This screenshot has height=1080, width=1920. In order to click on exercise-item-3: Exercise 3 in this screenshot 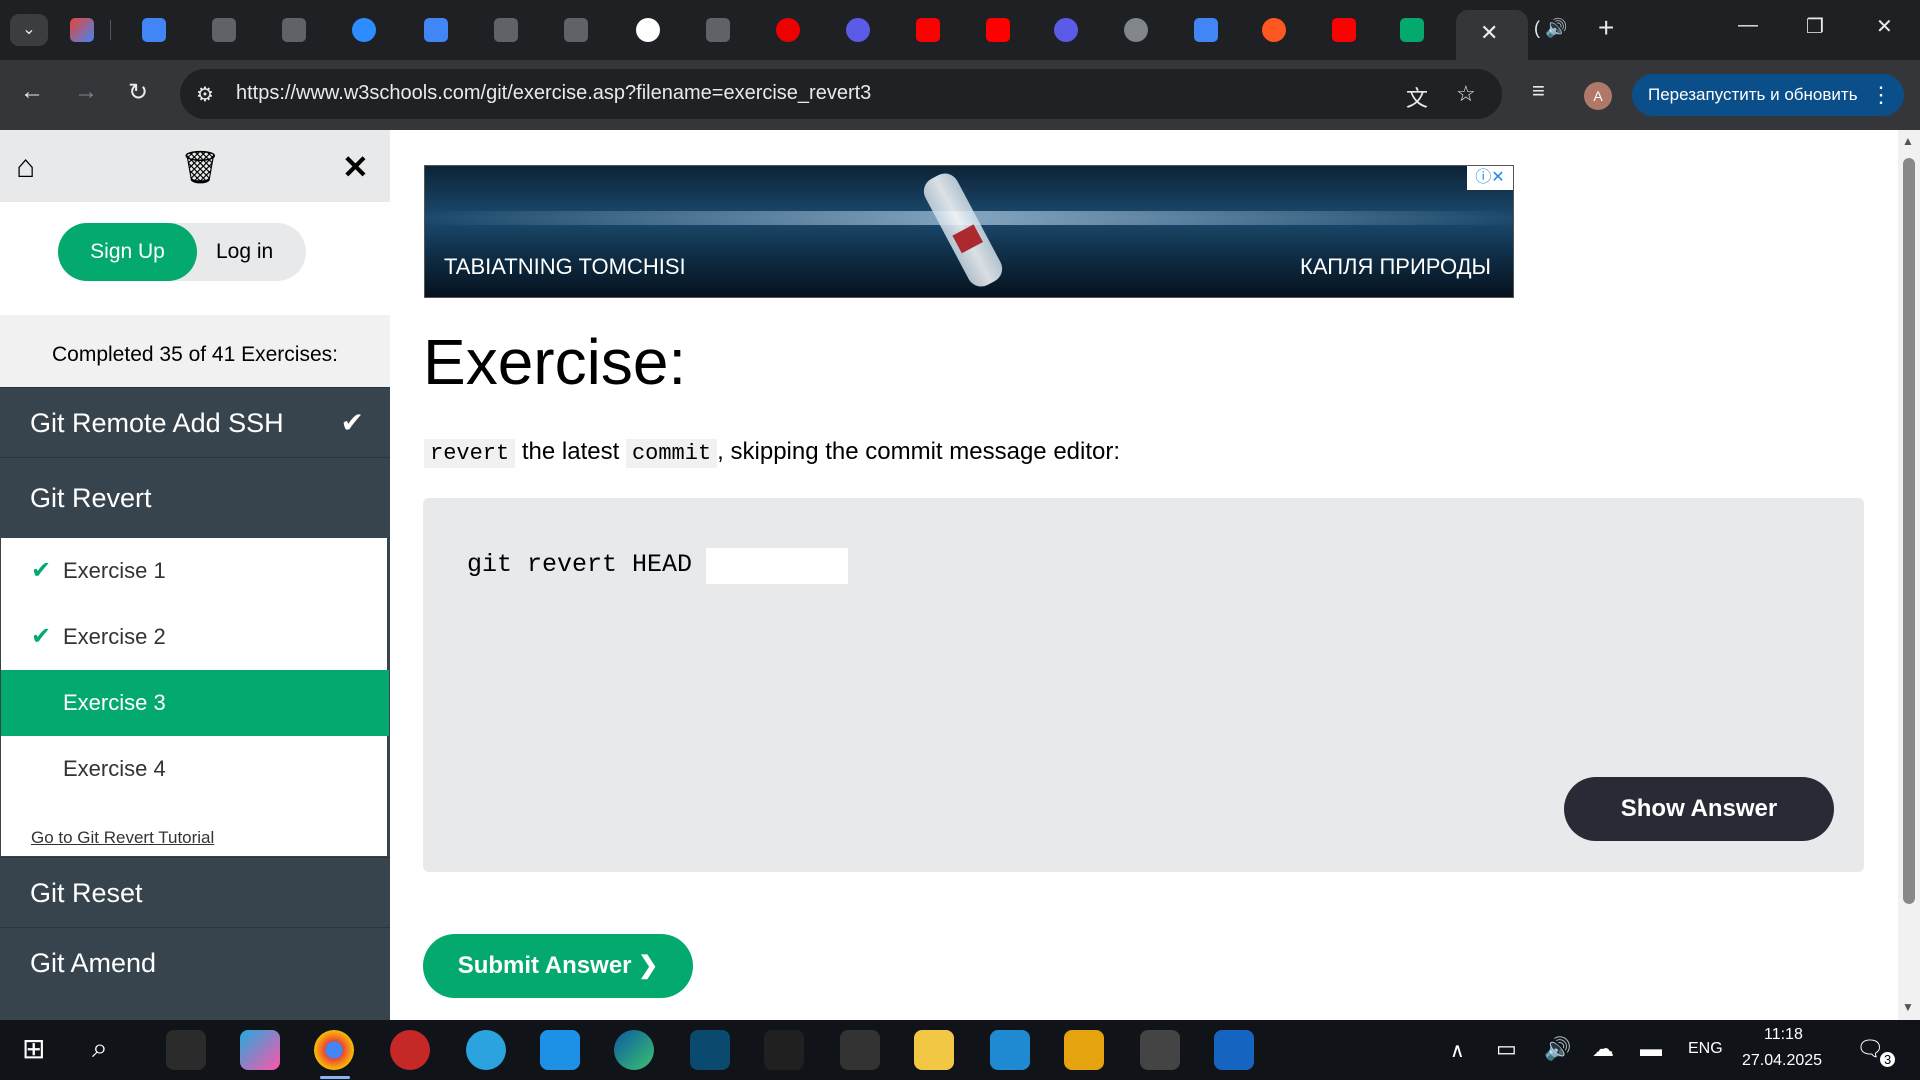, I will do `click(195, 703)`.